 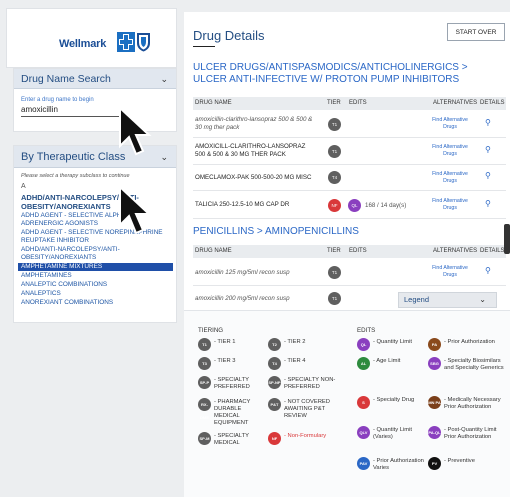 What do you see at coordinates (363, 344) in the screenshot?
I see `edit-badge: QL` at bounding box center [363, 344].